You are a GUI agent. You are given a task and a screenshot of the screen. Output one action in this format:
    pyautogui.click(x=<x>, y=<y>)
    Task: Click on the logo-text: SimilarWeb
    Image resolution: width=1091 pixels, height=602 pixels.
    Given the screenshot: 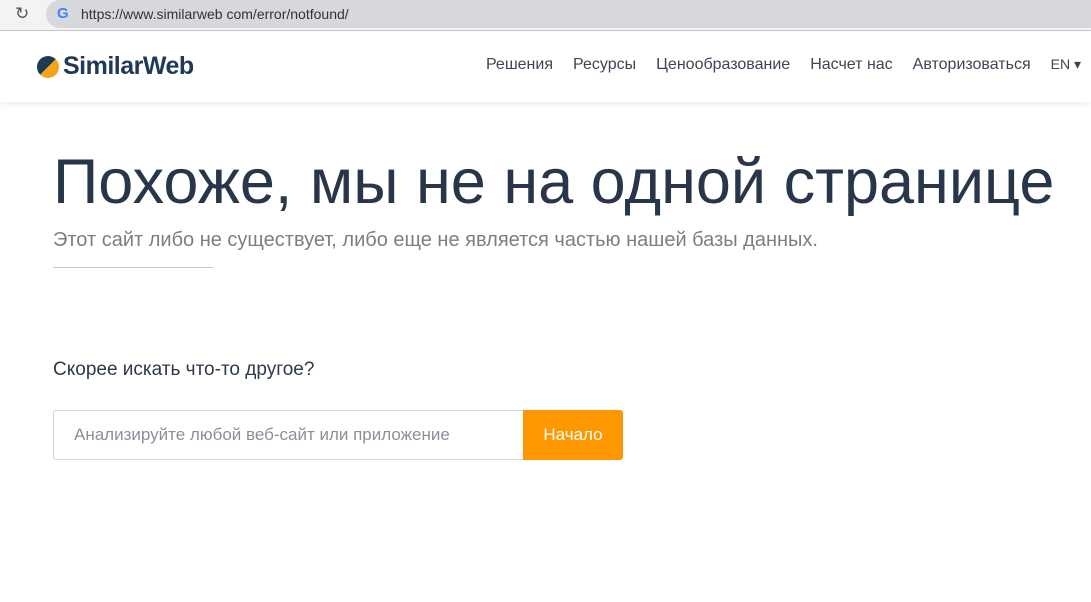 What is the action you would take?
    pyautogui.click(x=128, y=66)
    